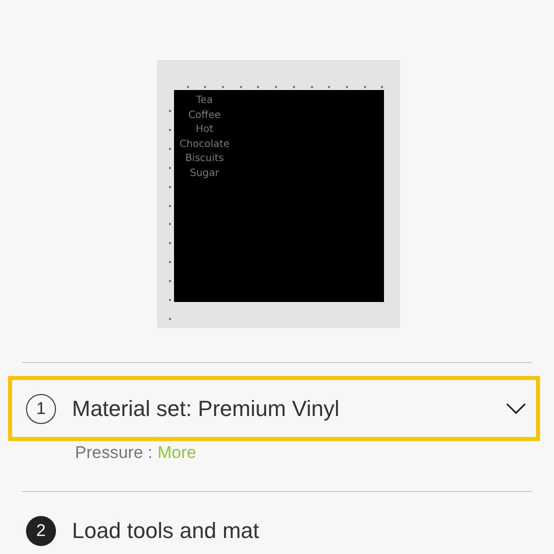 Image resolution: width=554 pixels, height=554 pixels. What do you see at coordinates (41, 531) in the screenshot?
I see `step-number: 2` at bounding box center [41, 531].